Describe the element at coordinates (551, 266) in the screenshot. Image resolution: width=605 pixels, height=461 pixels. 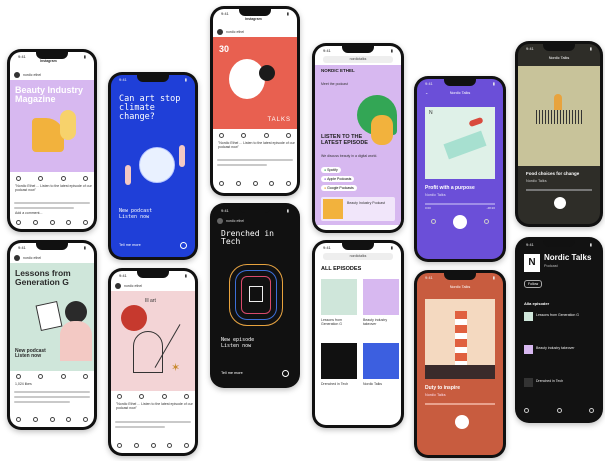
I see `show-subtitle: Podcast` at that location.